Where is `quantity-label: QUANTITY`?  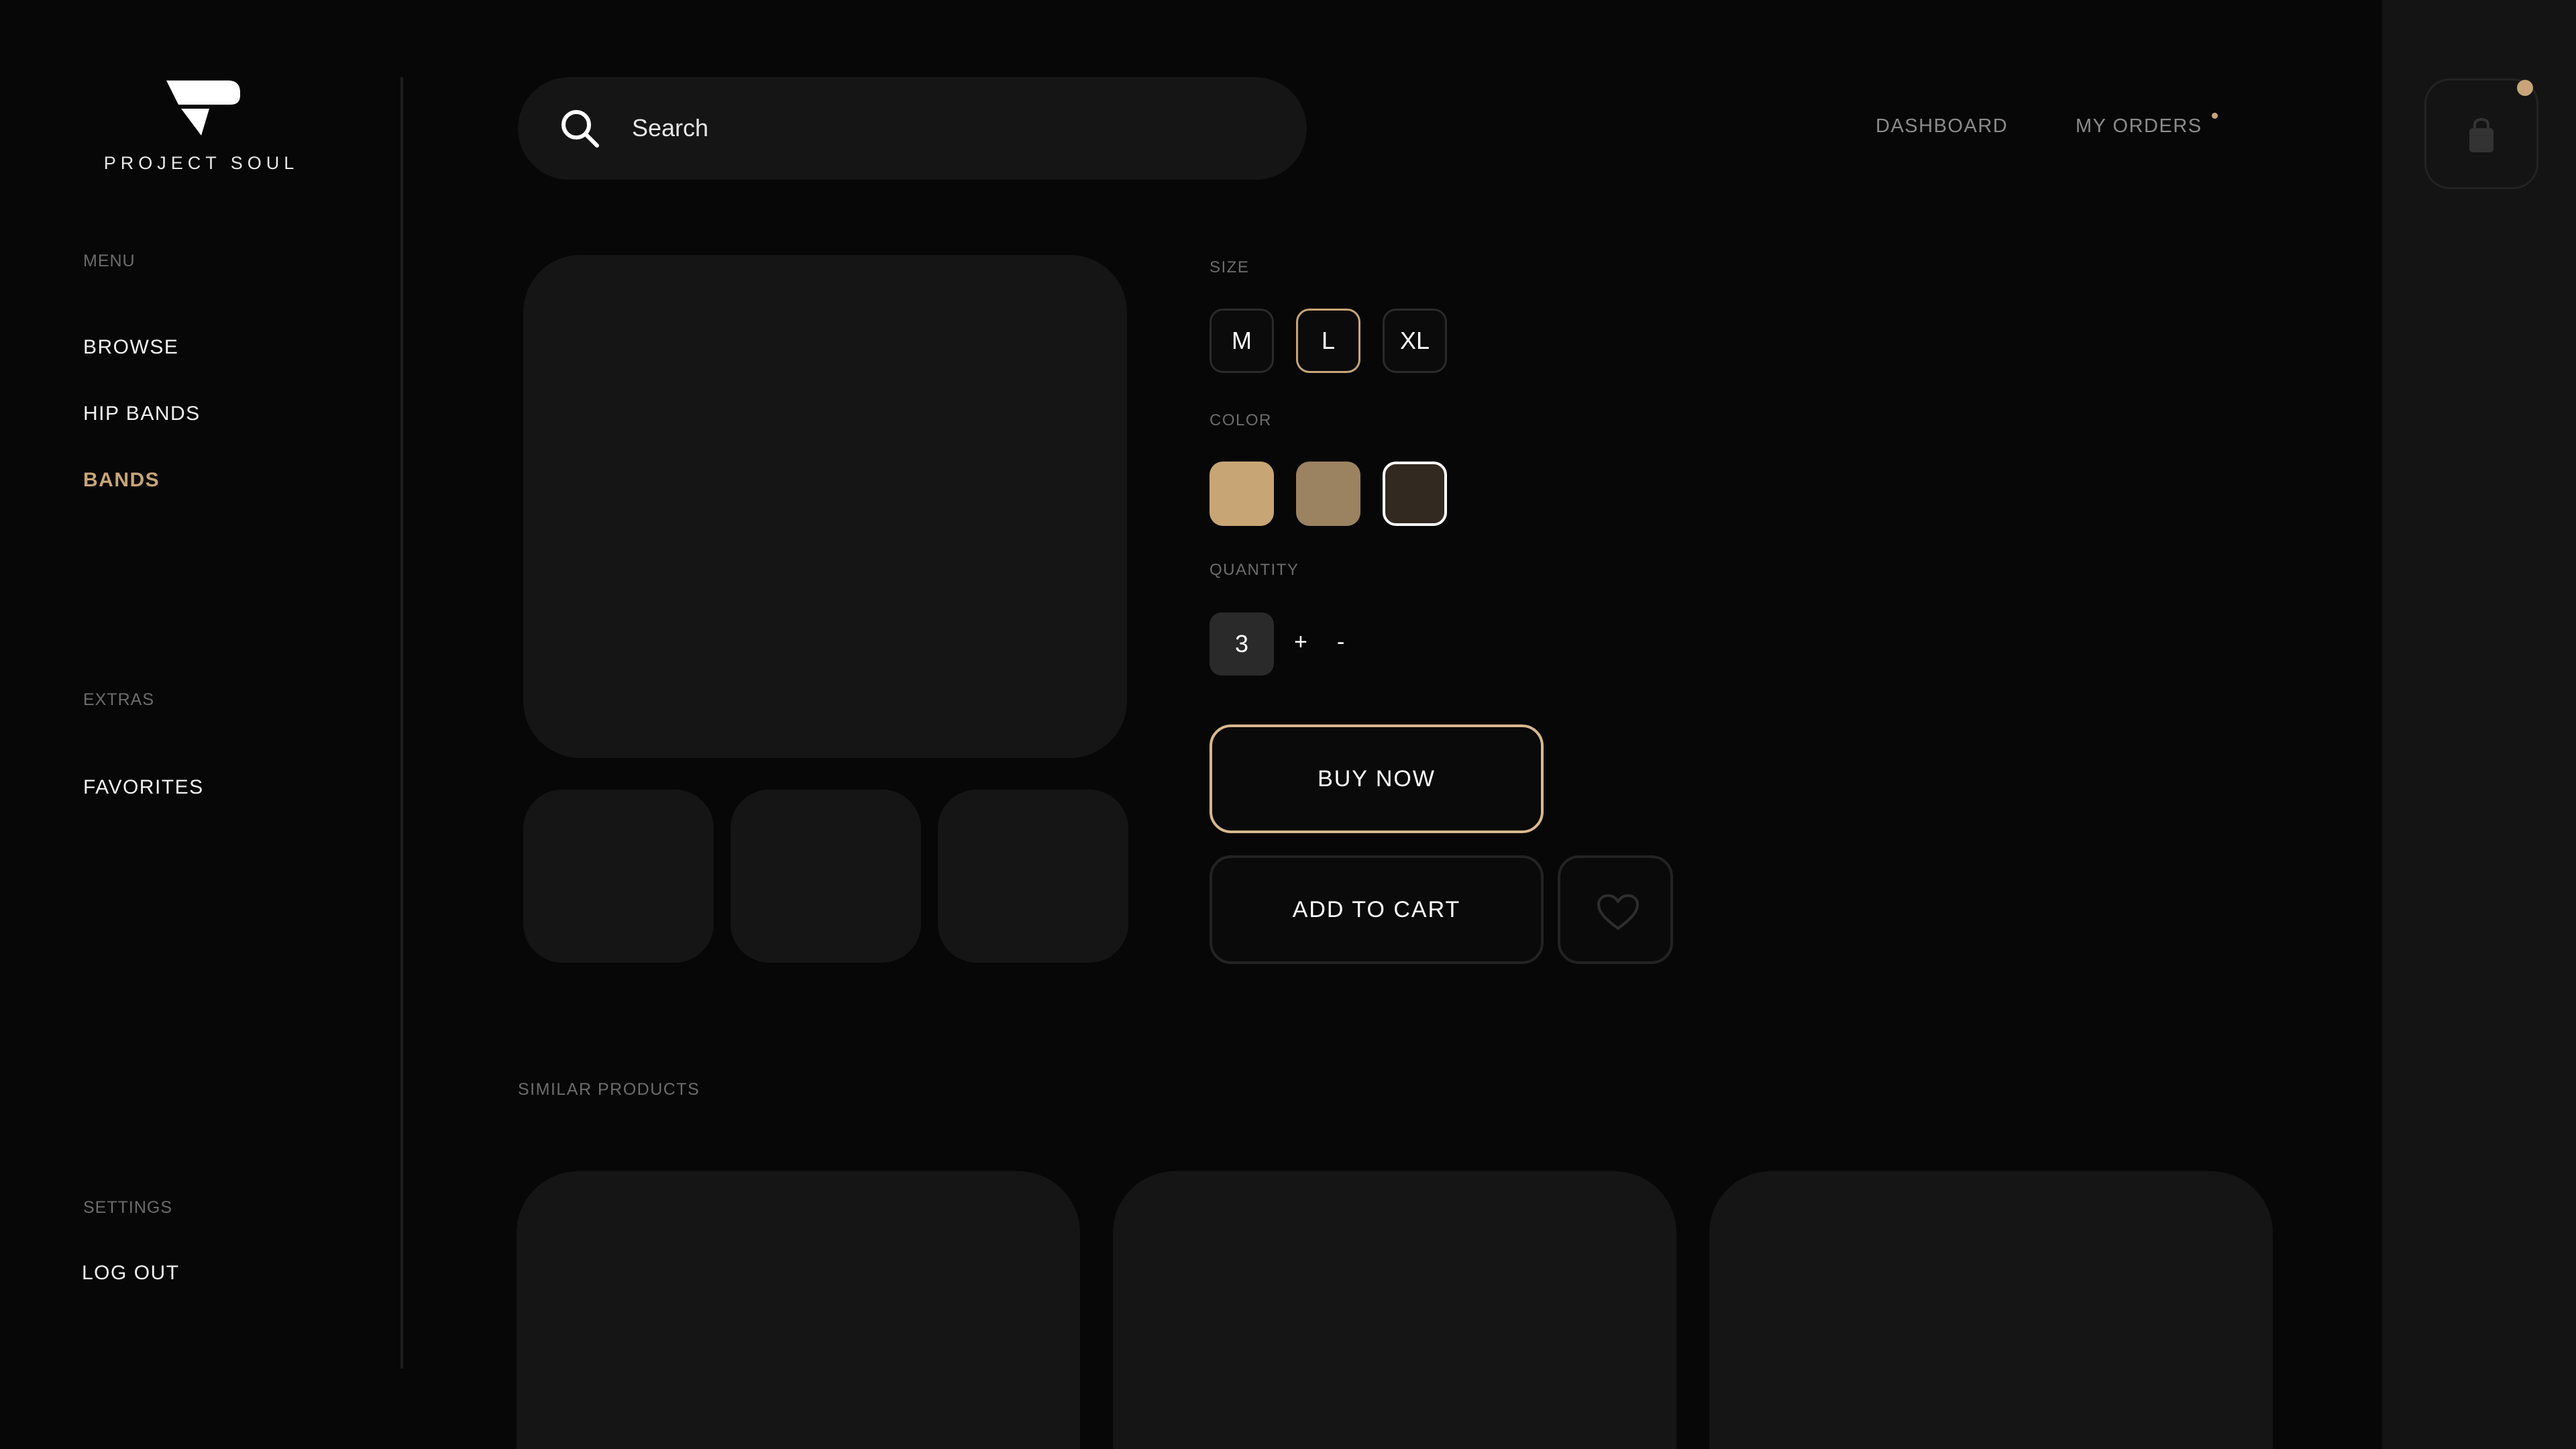 quantity-label: QUANTITY is located at coordinates (1254, 570).